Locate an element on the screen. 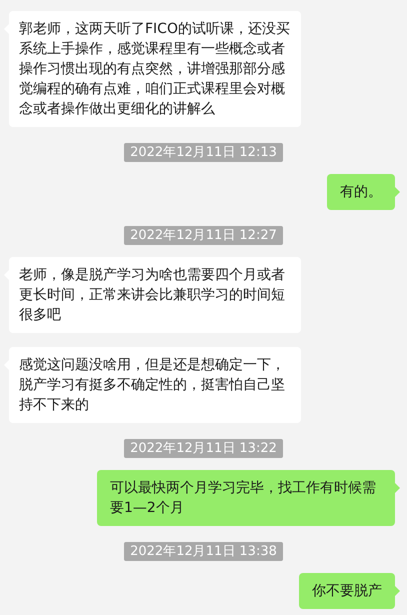 This screenshot has height=615, width=407. message-bubble: 感觉这问题没啥用，但是还是想确定一下，脱产学习有挺多不确定性的，挺害怕自己坚持不下来的 is located at coordinates (155, 385).